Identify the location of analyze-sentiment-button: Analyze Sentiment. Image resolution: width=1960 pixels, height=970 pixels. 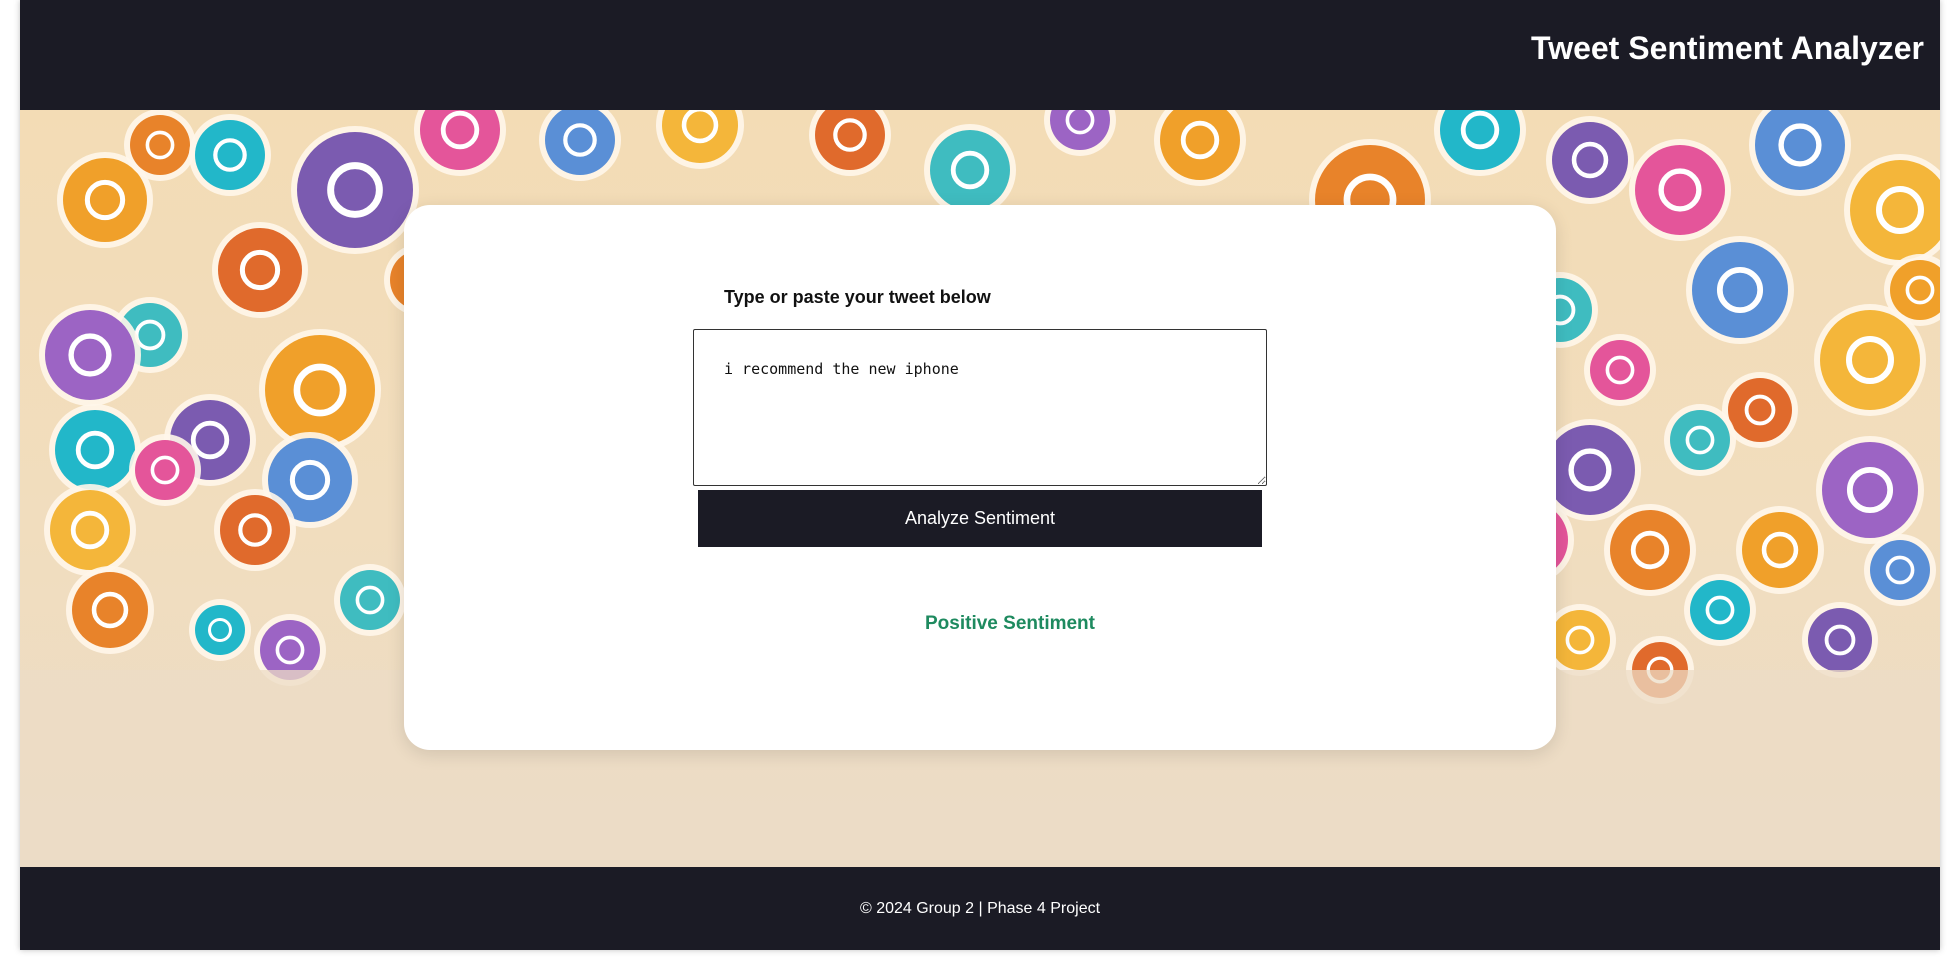
(980, 518).